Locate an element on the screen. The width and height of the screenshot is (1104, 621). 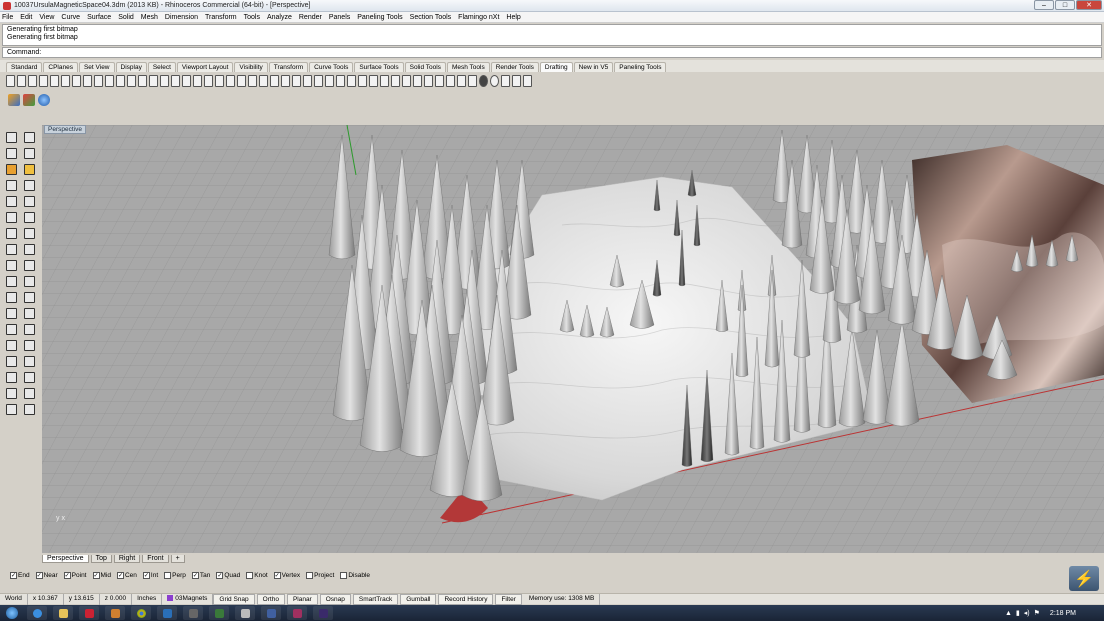
taskbar-app2 is located at coordinates (167, 613).